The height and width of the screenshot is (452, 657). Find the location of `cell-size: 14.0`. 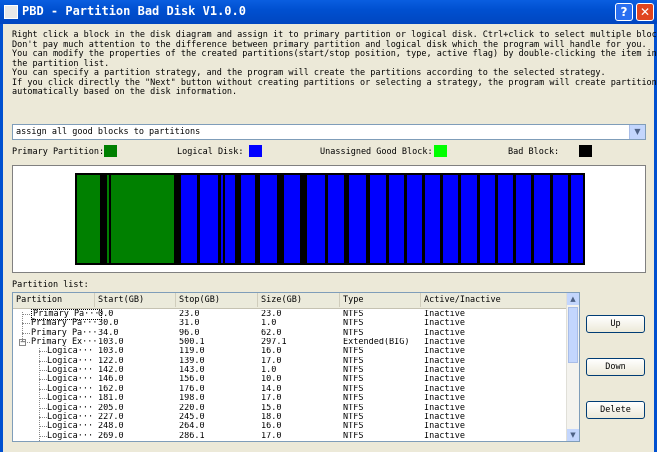

cell-size: 14.0 is located at coordinates (271, 389).